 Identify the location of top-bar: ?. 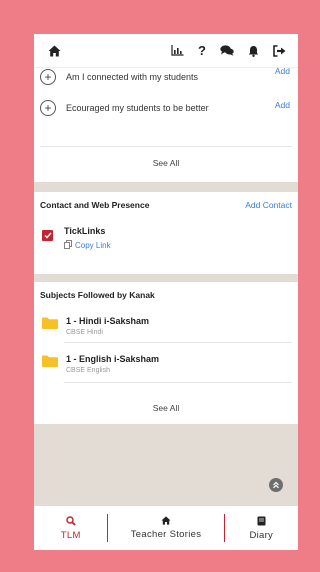
(166, 51).